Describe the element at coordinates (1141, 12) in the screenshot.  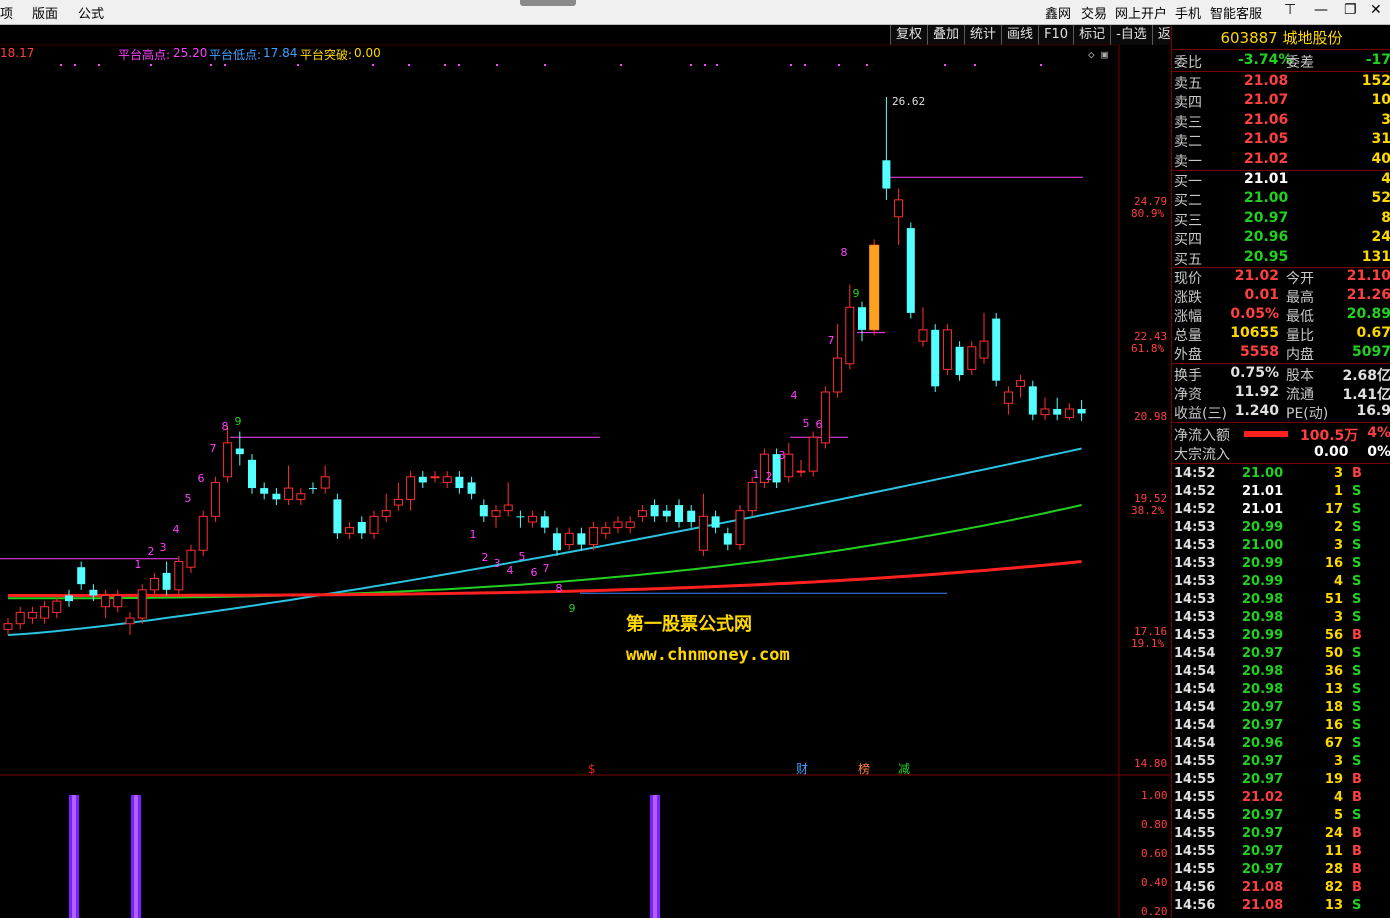
I see `menu-item-open-account: 网上开户` at that location.